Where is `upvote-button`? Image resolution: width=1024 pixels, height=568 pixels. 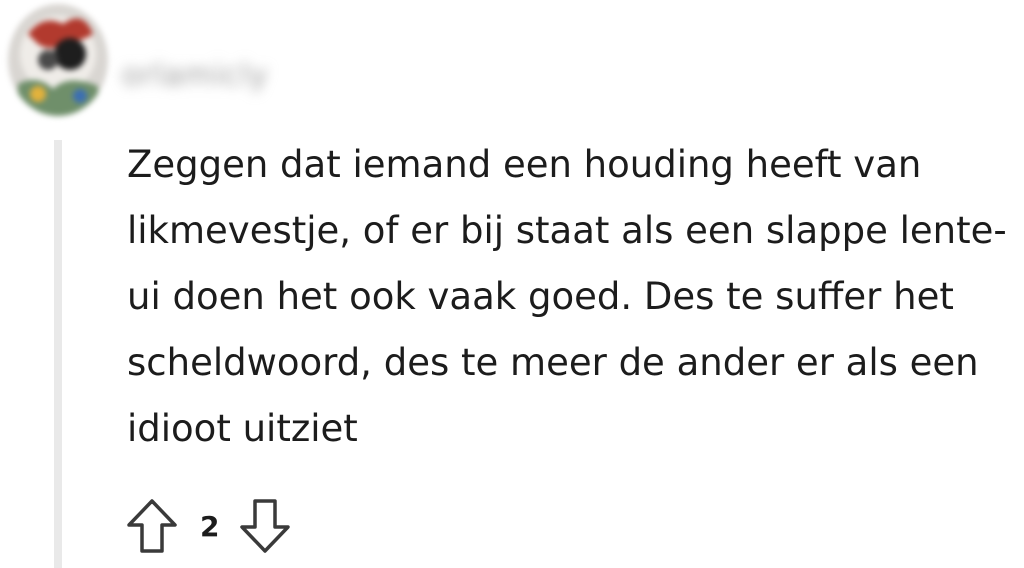 upvote-button is located at coordinates (152, 526).